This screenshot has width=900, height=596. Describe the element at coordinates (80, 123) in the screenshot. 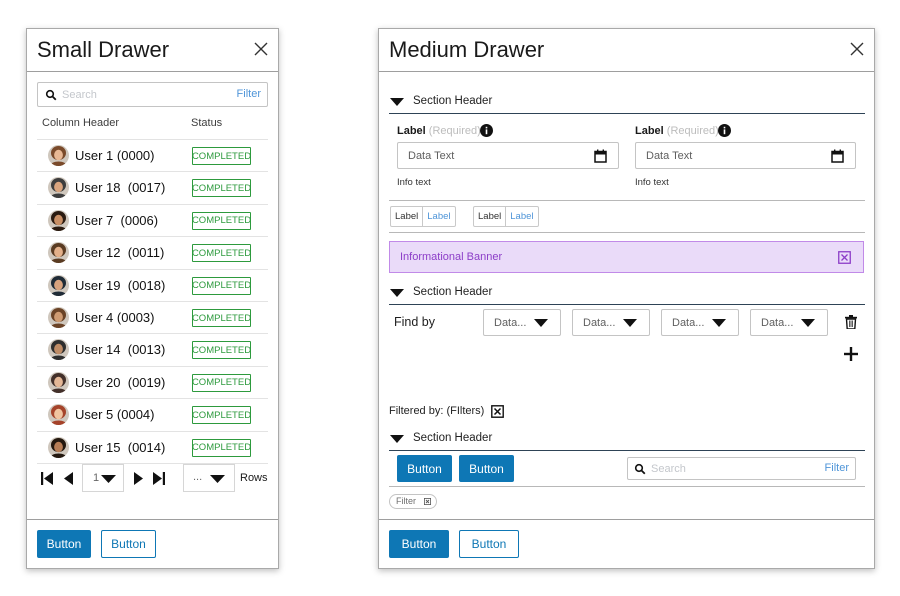

I see `column-header: Column Header` at that location.